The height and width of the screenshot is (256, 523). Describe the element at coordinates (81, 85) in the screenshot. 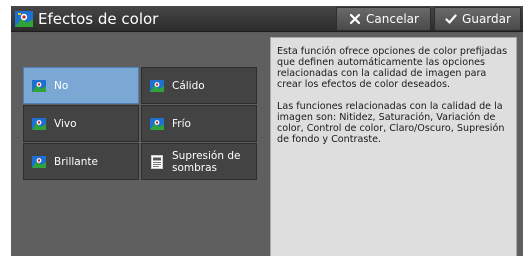

I see `option-no: No` at that location.